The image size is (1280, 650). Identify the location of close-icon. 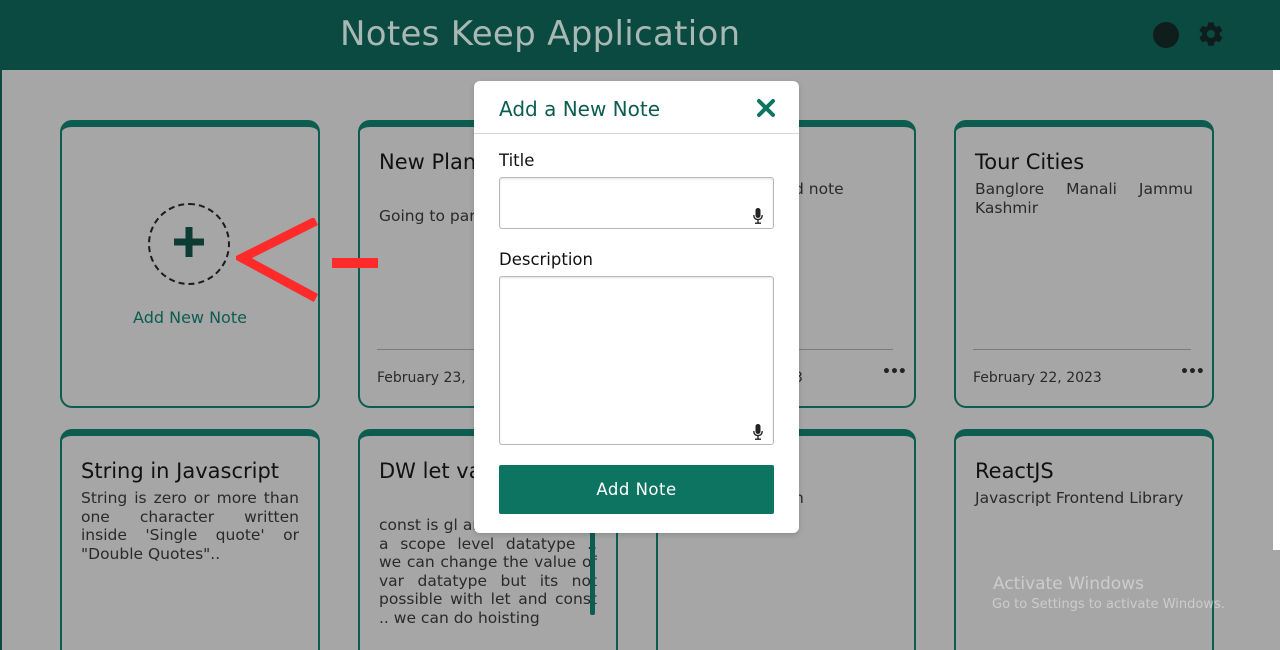
(766, 108).